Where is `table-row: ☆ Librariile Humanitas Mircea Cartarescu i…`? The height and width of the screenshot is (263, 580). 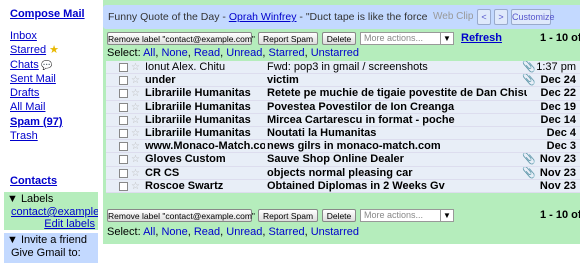
table-row: ☆ Librariile Humanitas Mircea Cartarescu i… is located at coordinates (343, 120).